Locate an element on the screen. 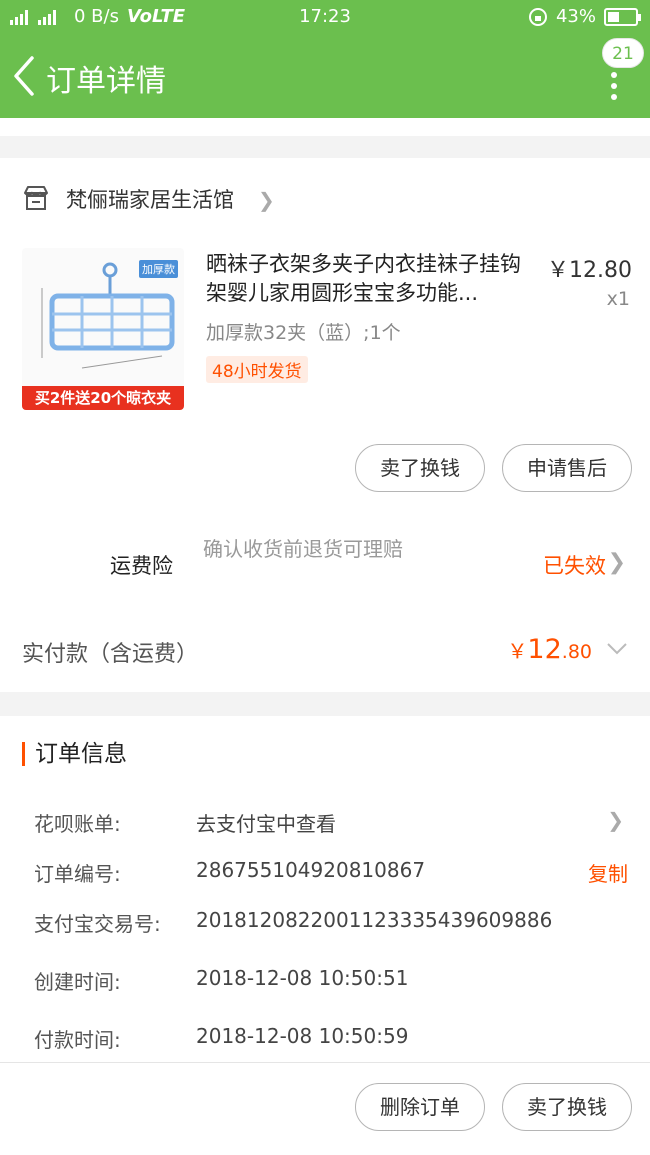 The width and height of the screenshot is (650, 1155). store-icon is located at coordinates (36, 198).